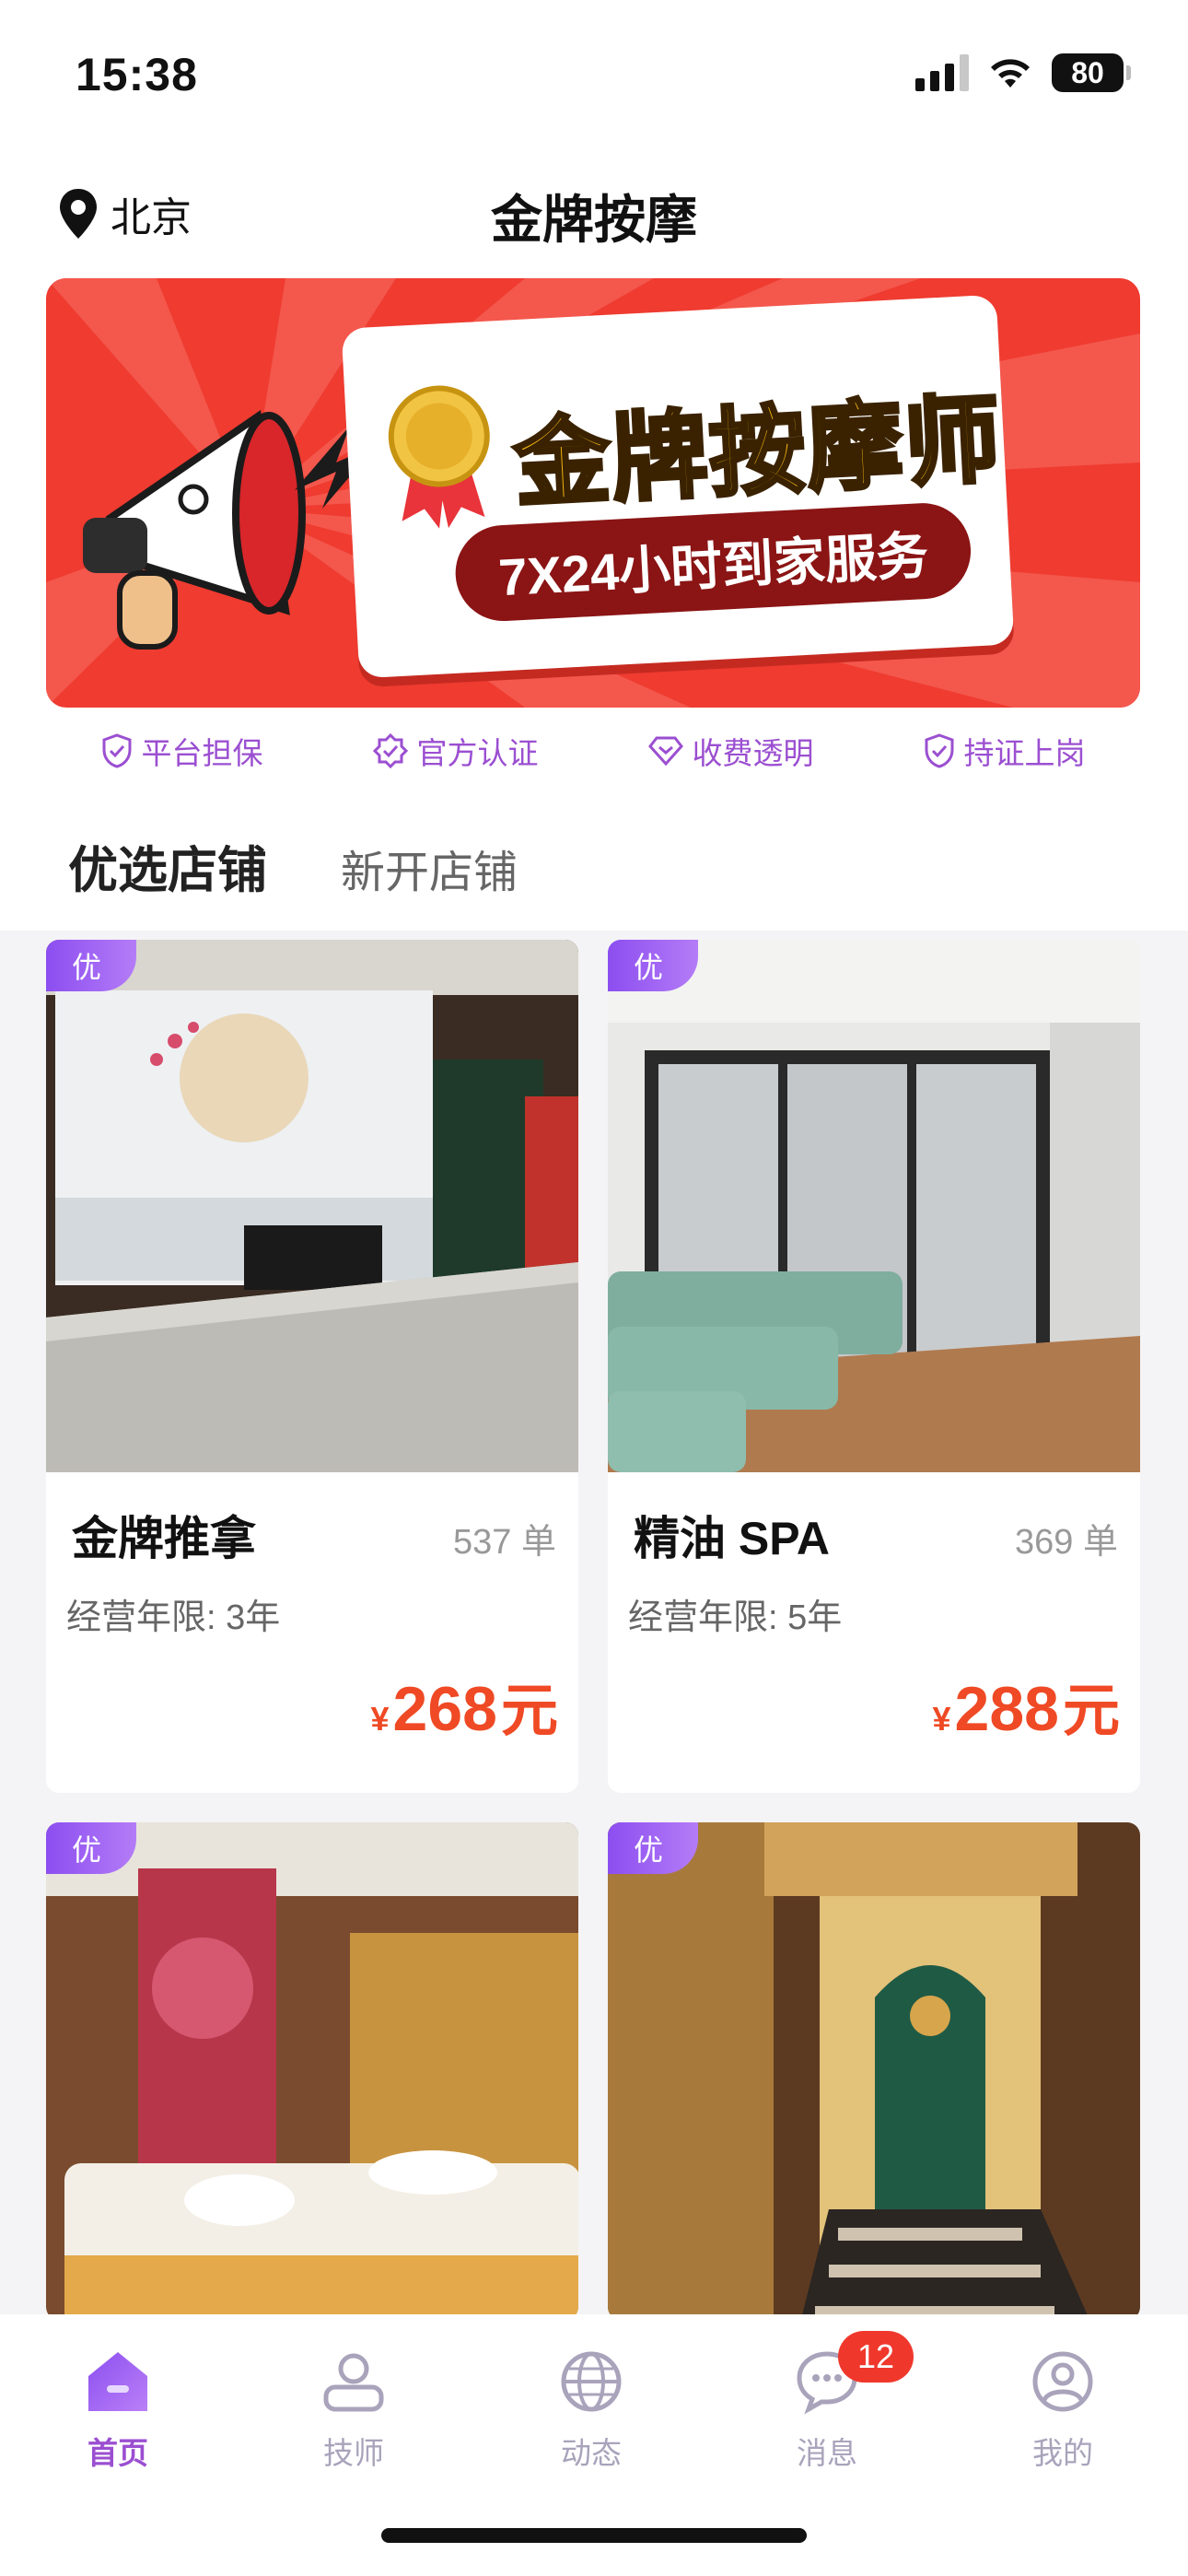 The image size is (1188, 2576). What do you see at coordinates (293, 865) in the screenshot?
I see `shop-tabs: 优选店铺 新开店铺` at bounding box center [293, 865].